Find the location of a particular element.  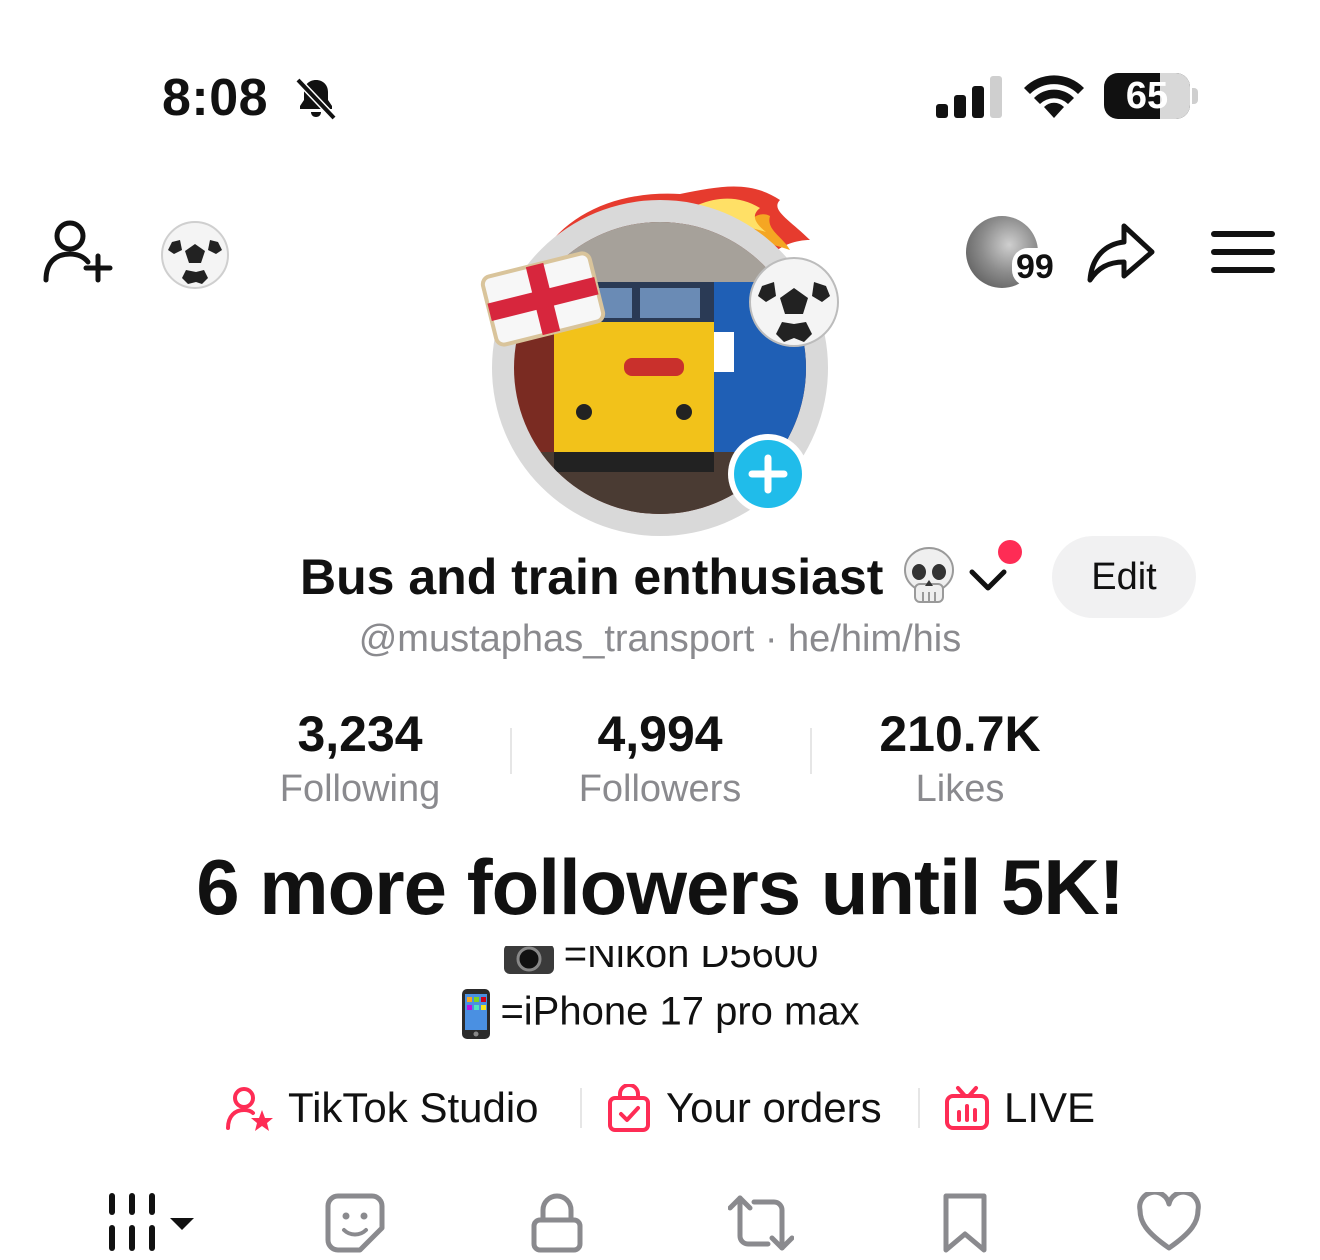

add-photo-button is located at coordinates (768, 474).